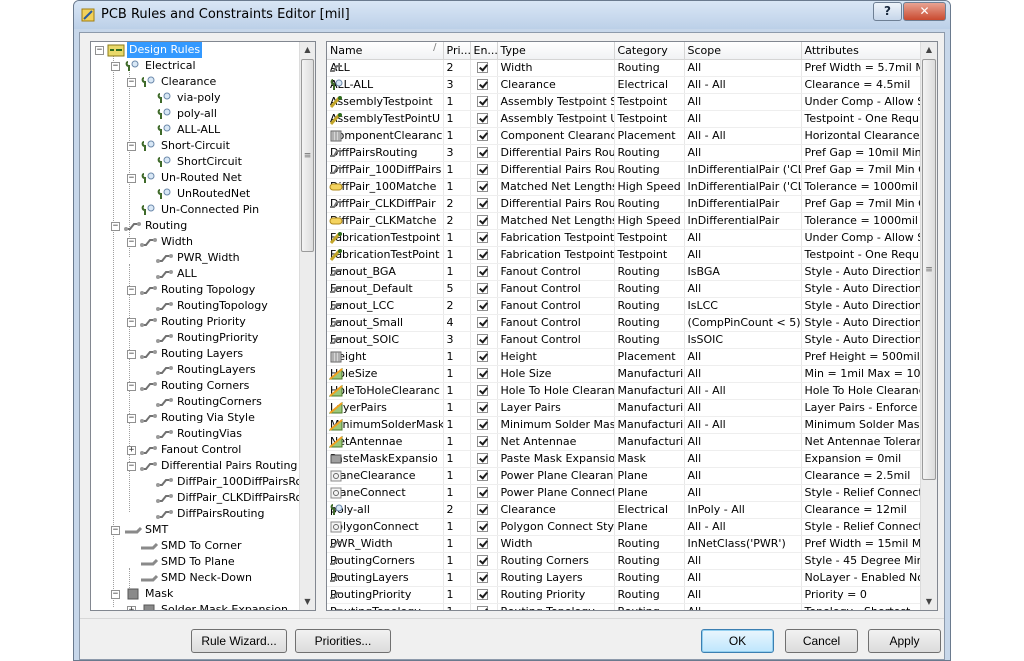 The image size is (1024, 661). What do you see at coordinates (195, 514) in the screenshot?
I see `tree-item: DiffPairsRouting` at bounding box center [195, 514].